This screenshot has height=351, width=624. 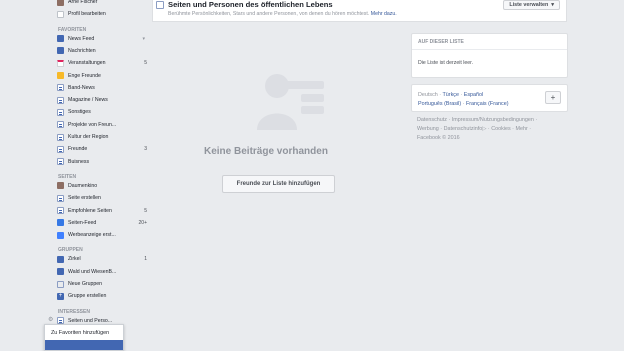 What do you see at coordinates (102, 51) in the screenshot?
I see `sidebar-item: Nachrichten` at bounding box center [102, 51].